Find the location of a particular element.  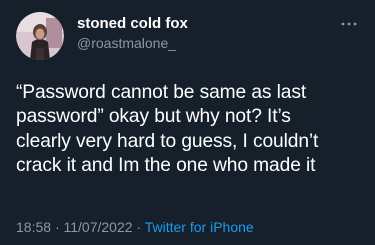

tweet-source-link: Twitter for iPhone is located at coordinates (199, 227).